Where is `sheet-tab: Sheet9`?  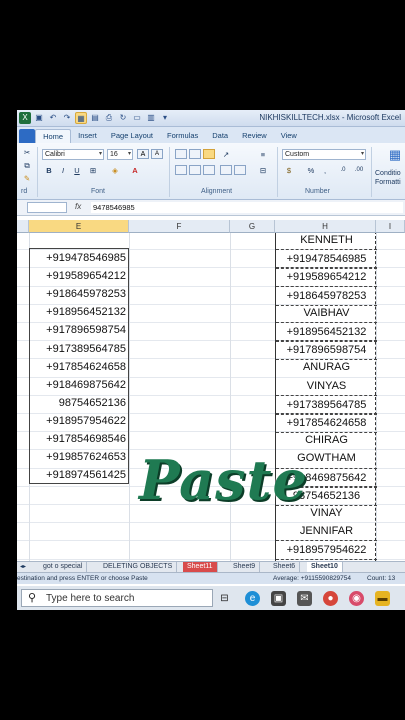 sheet-tab: Sheet9 is located at coordinates (245, 567).